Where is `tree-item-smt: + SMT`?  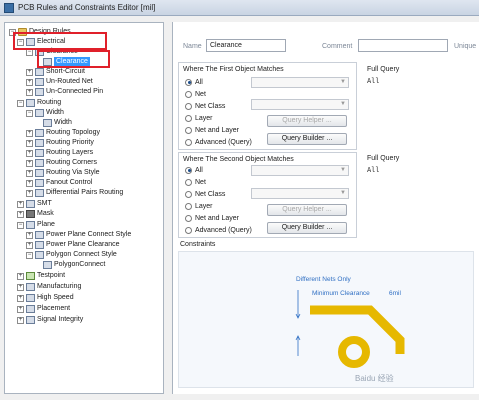 tree-item-smt: + SMT is located at coordinates (34, 204).